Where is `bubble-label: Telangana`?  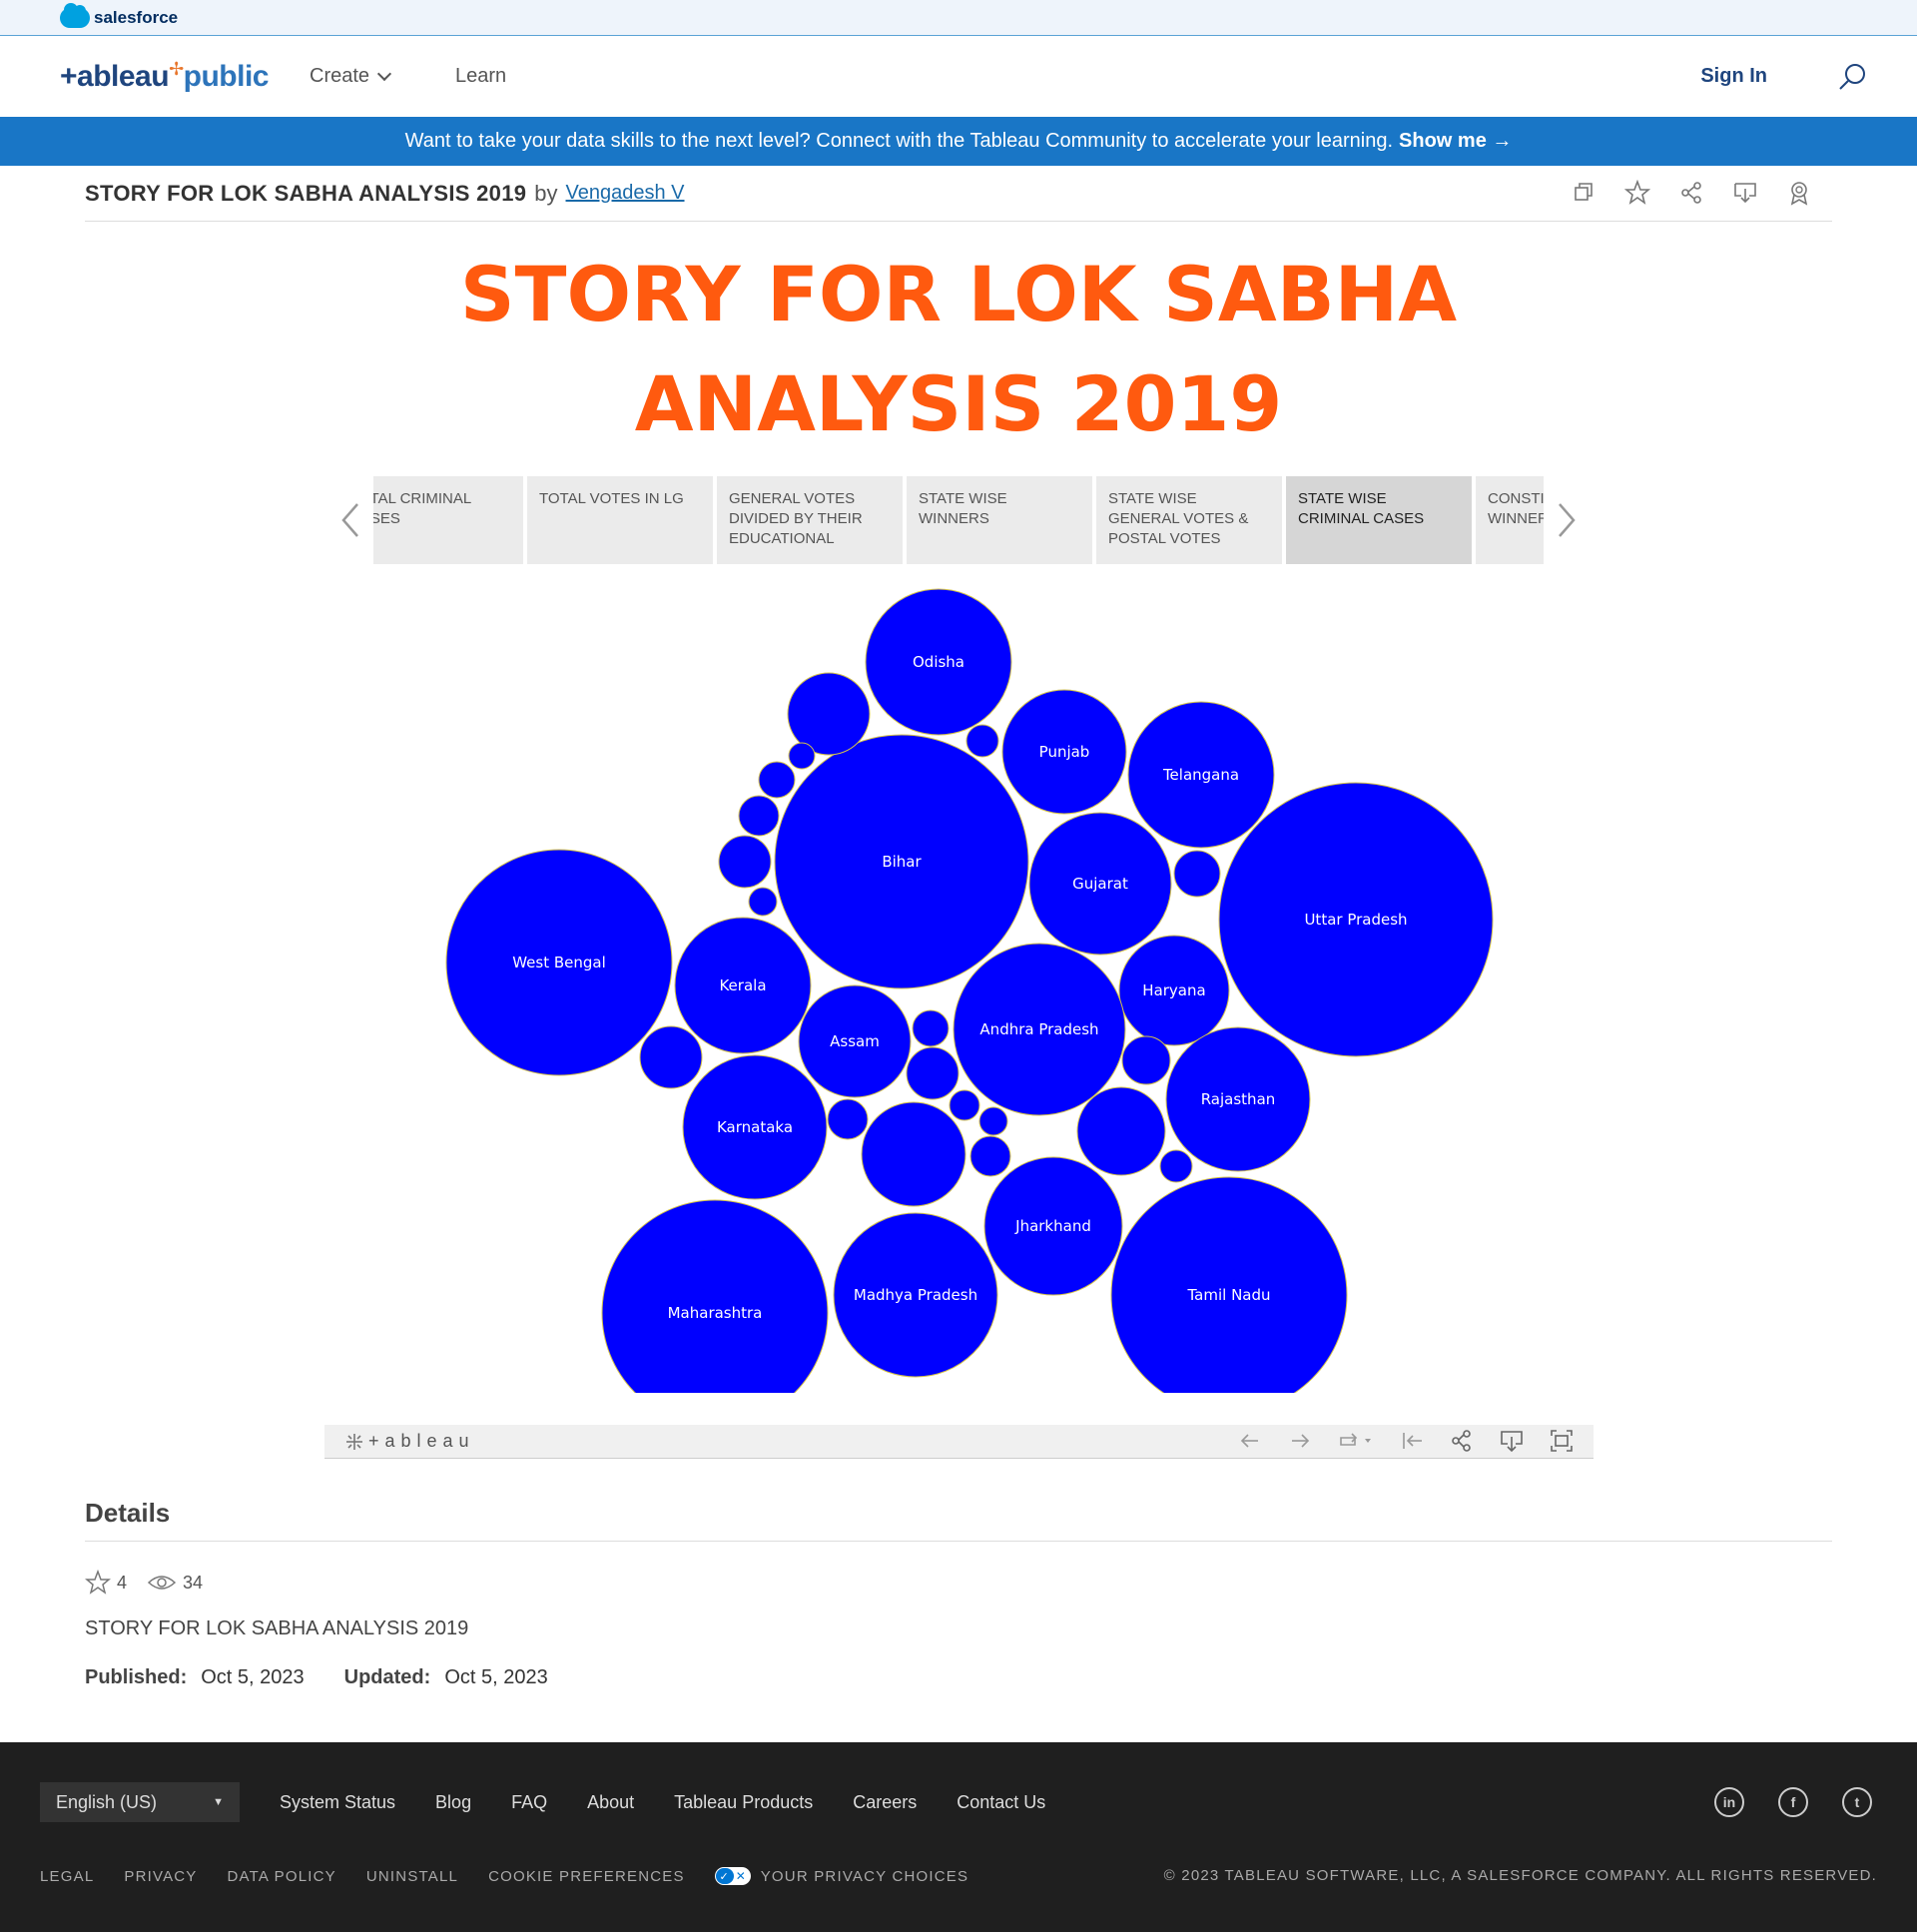 bubble-label: Telangana is located at coordinates (1200, 775).